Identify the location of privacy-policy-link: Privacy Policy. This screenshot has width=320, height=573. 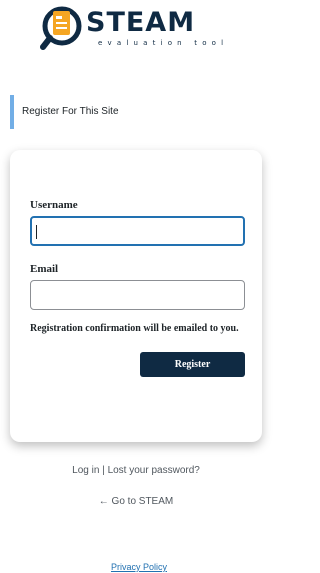
(139, 567).